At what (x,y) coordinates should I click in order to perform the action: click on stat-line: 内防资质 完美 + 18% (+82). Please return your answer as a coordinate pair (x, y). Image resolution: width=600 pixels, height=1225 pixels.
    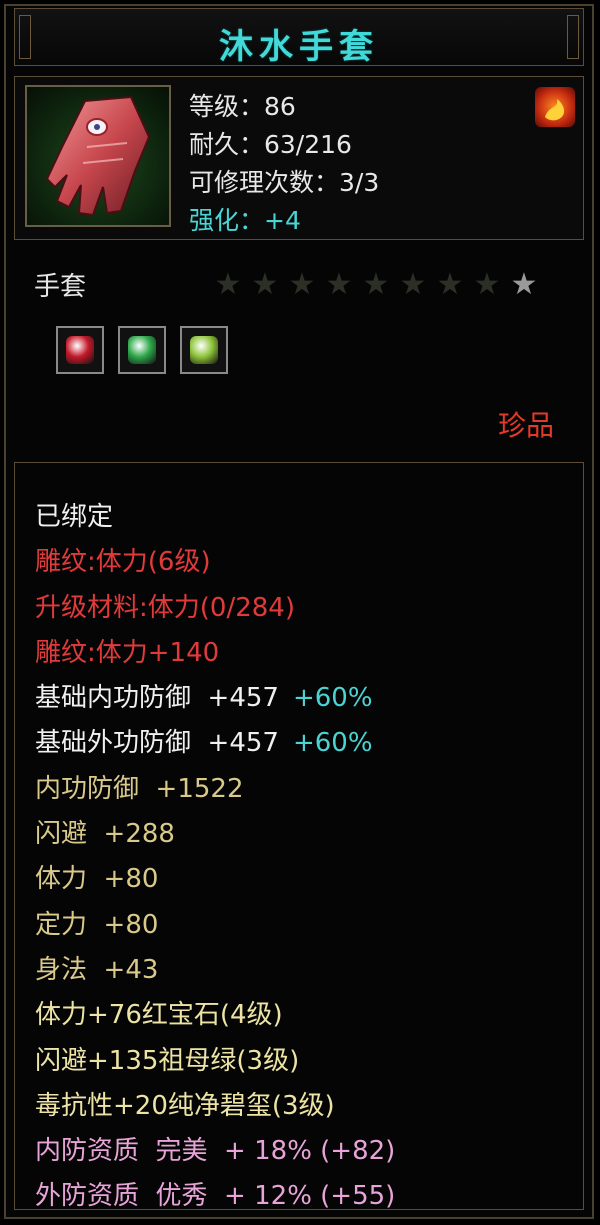
    Looking at the image, I should click on (215, 1151).